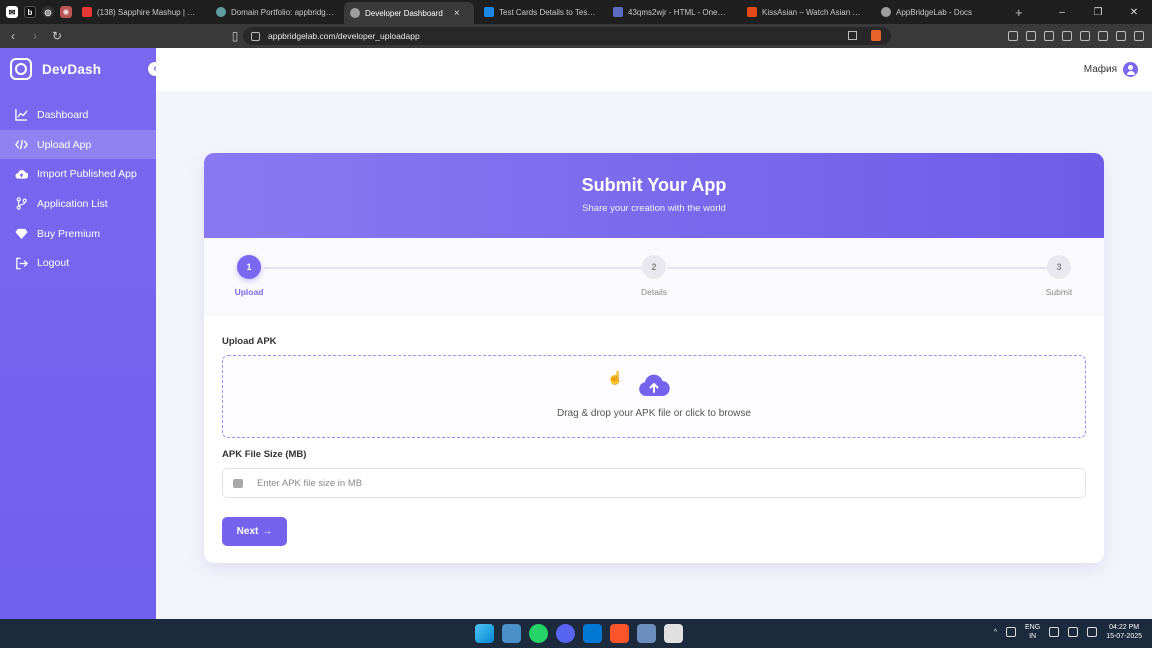 The width and height of the screenshot is (1152, 648). Describe the element at coordinates (148, 12) in the screenshot. I see `tab-title: (138) Sapphire Mashup | Ed S` at that location.